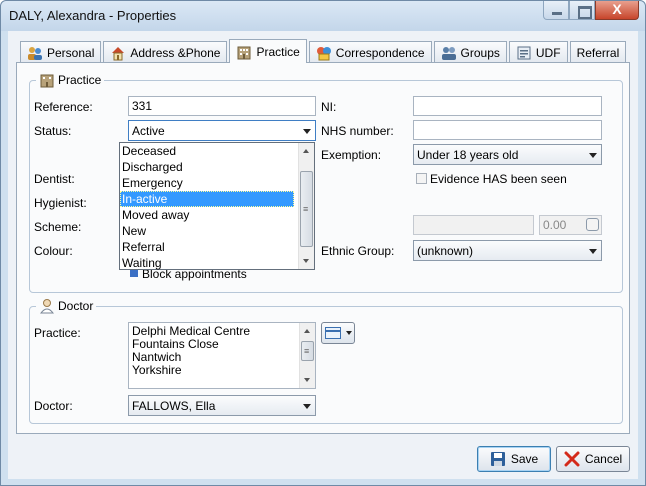 The width and height of the screenshot is (646, 486). What do you see at coordinates (603, 459) in the screenshot?
I see `cancel-label: Cancel` at bounding box center [603, 459].